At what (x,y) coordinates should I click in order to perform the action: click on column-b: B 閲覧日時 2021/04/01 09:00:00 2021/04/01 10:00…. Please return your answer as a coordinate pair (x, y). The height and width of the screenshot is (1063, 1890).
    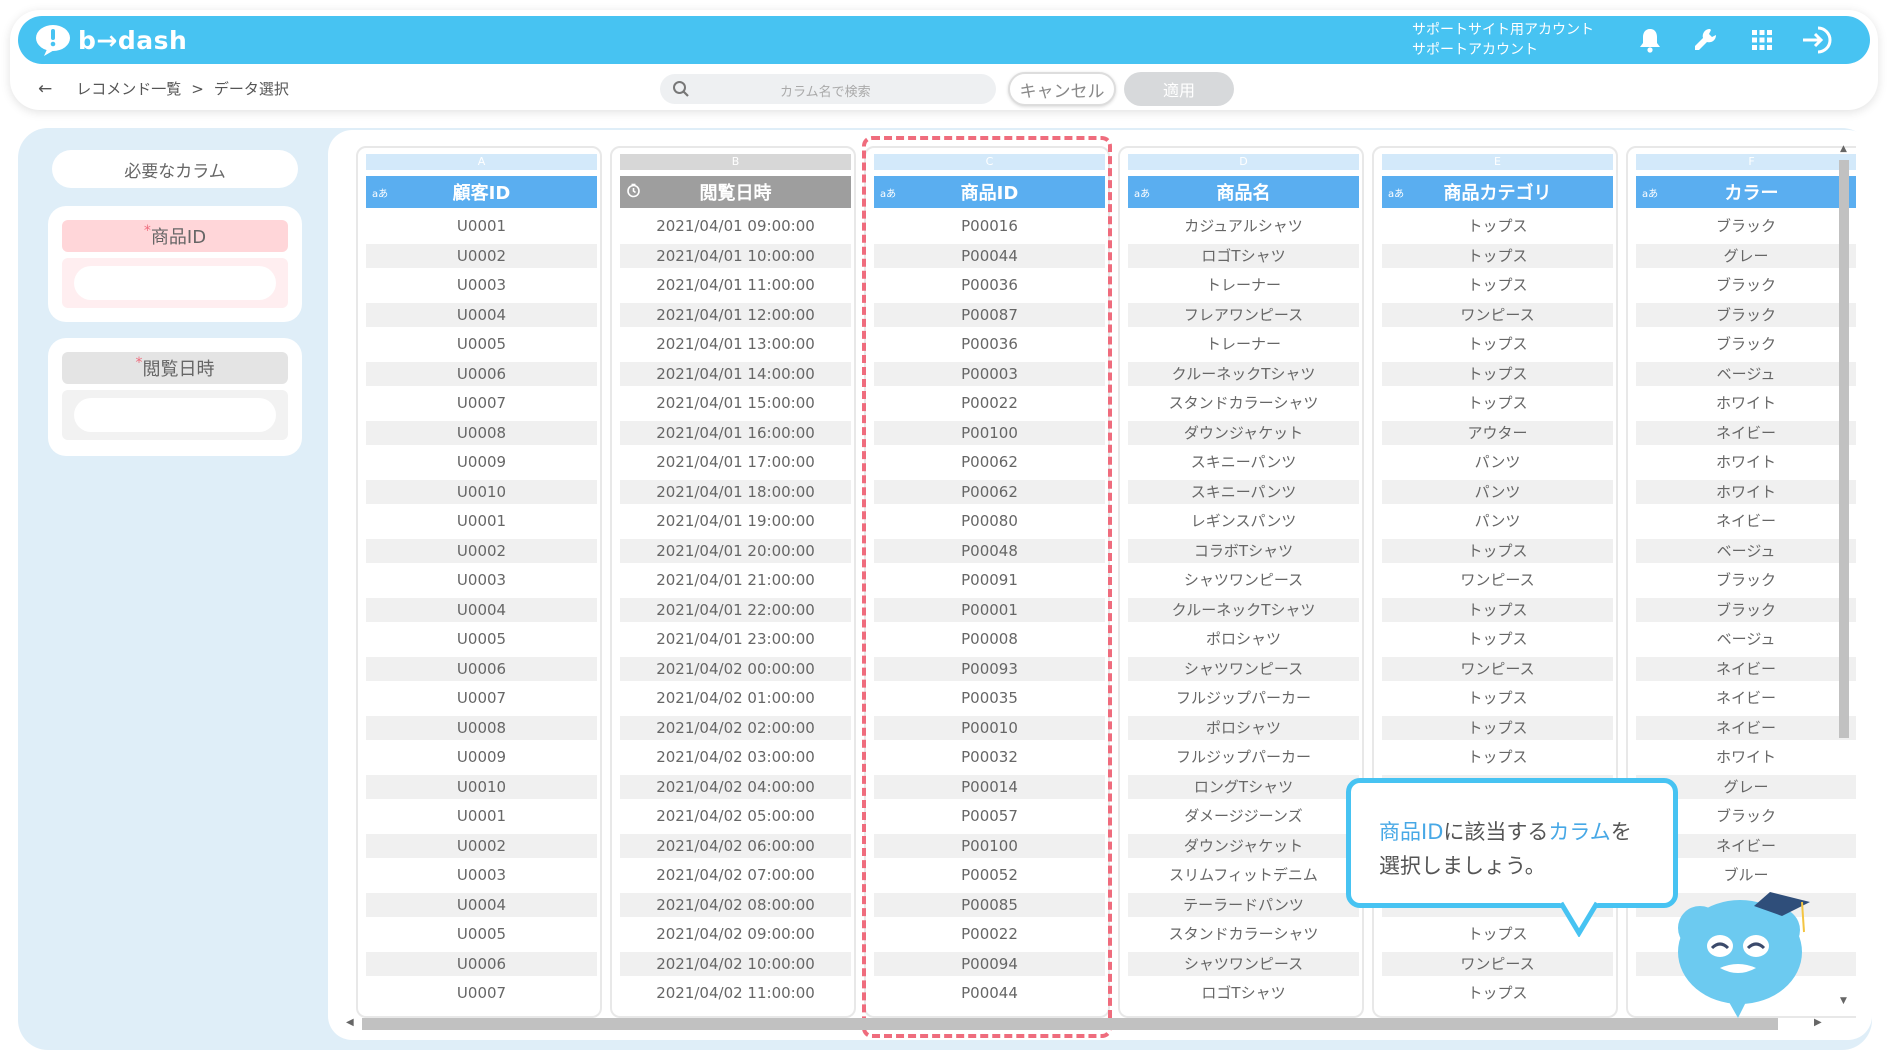
    Looking at the image, I should click on (733, 582).